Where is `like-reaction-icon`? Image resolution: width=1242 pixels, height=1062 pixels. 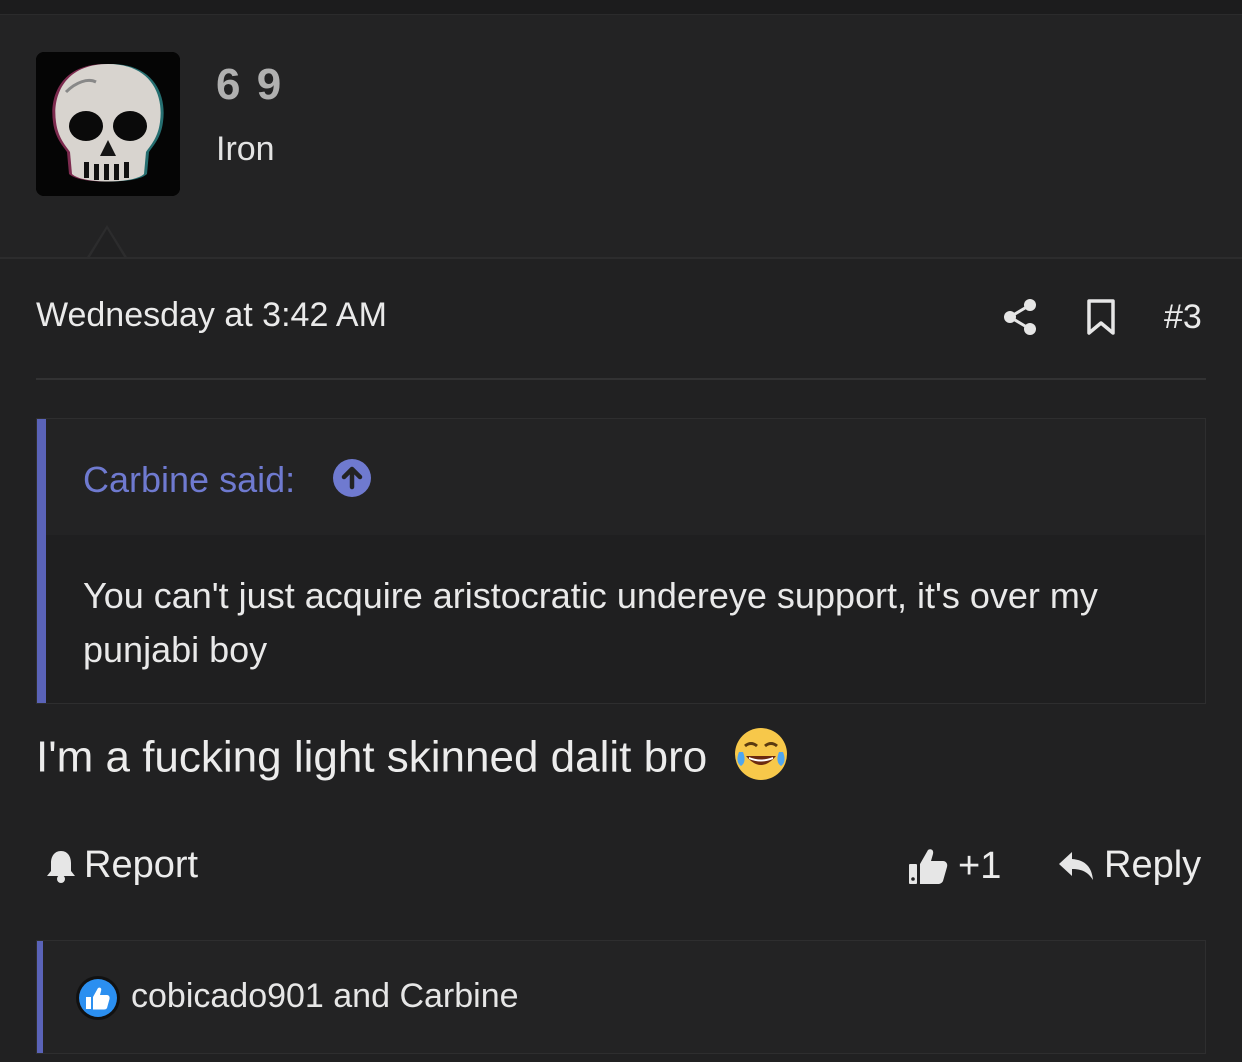
like-reaction-icon is located at coordinates (98, 998).